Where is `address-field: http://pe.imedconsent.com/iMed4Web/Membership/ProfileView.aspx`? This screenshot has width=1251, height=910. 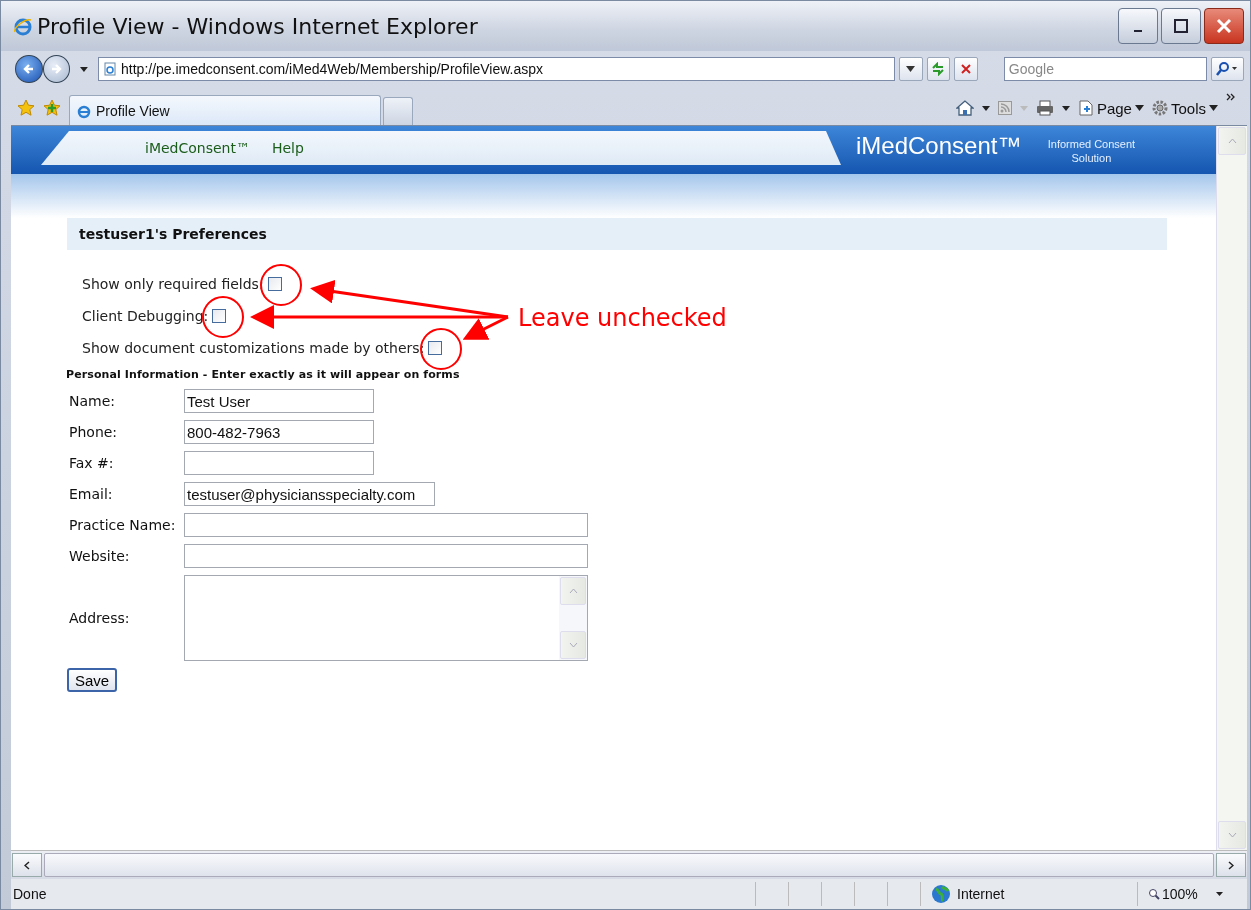
address-field: http://pe.imedconsent.com/iMed4Web/Membership/ProfileView.aspx is located at coordinates (496, 69).